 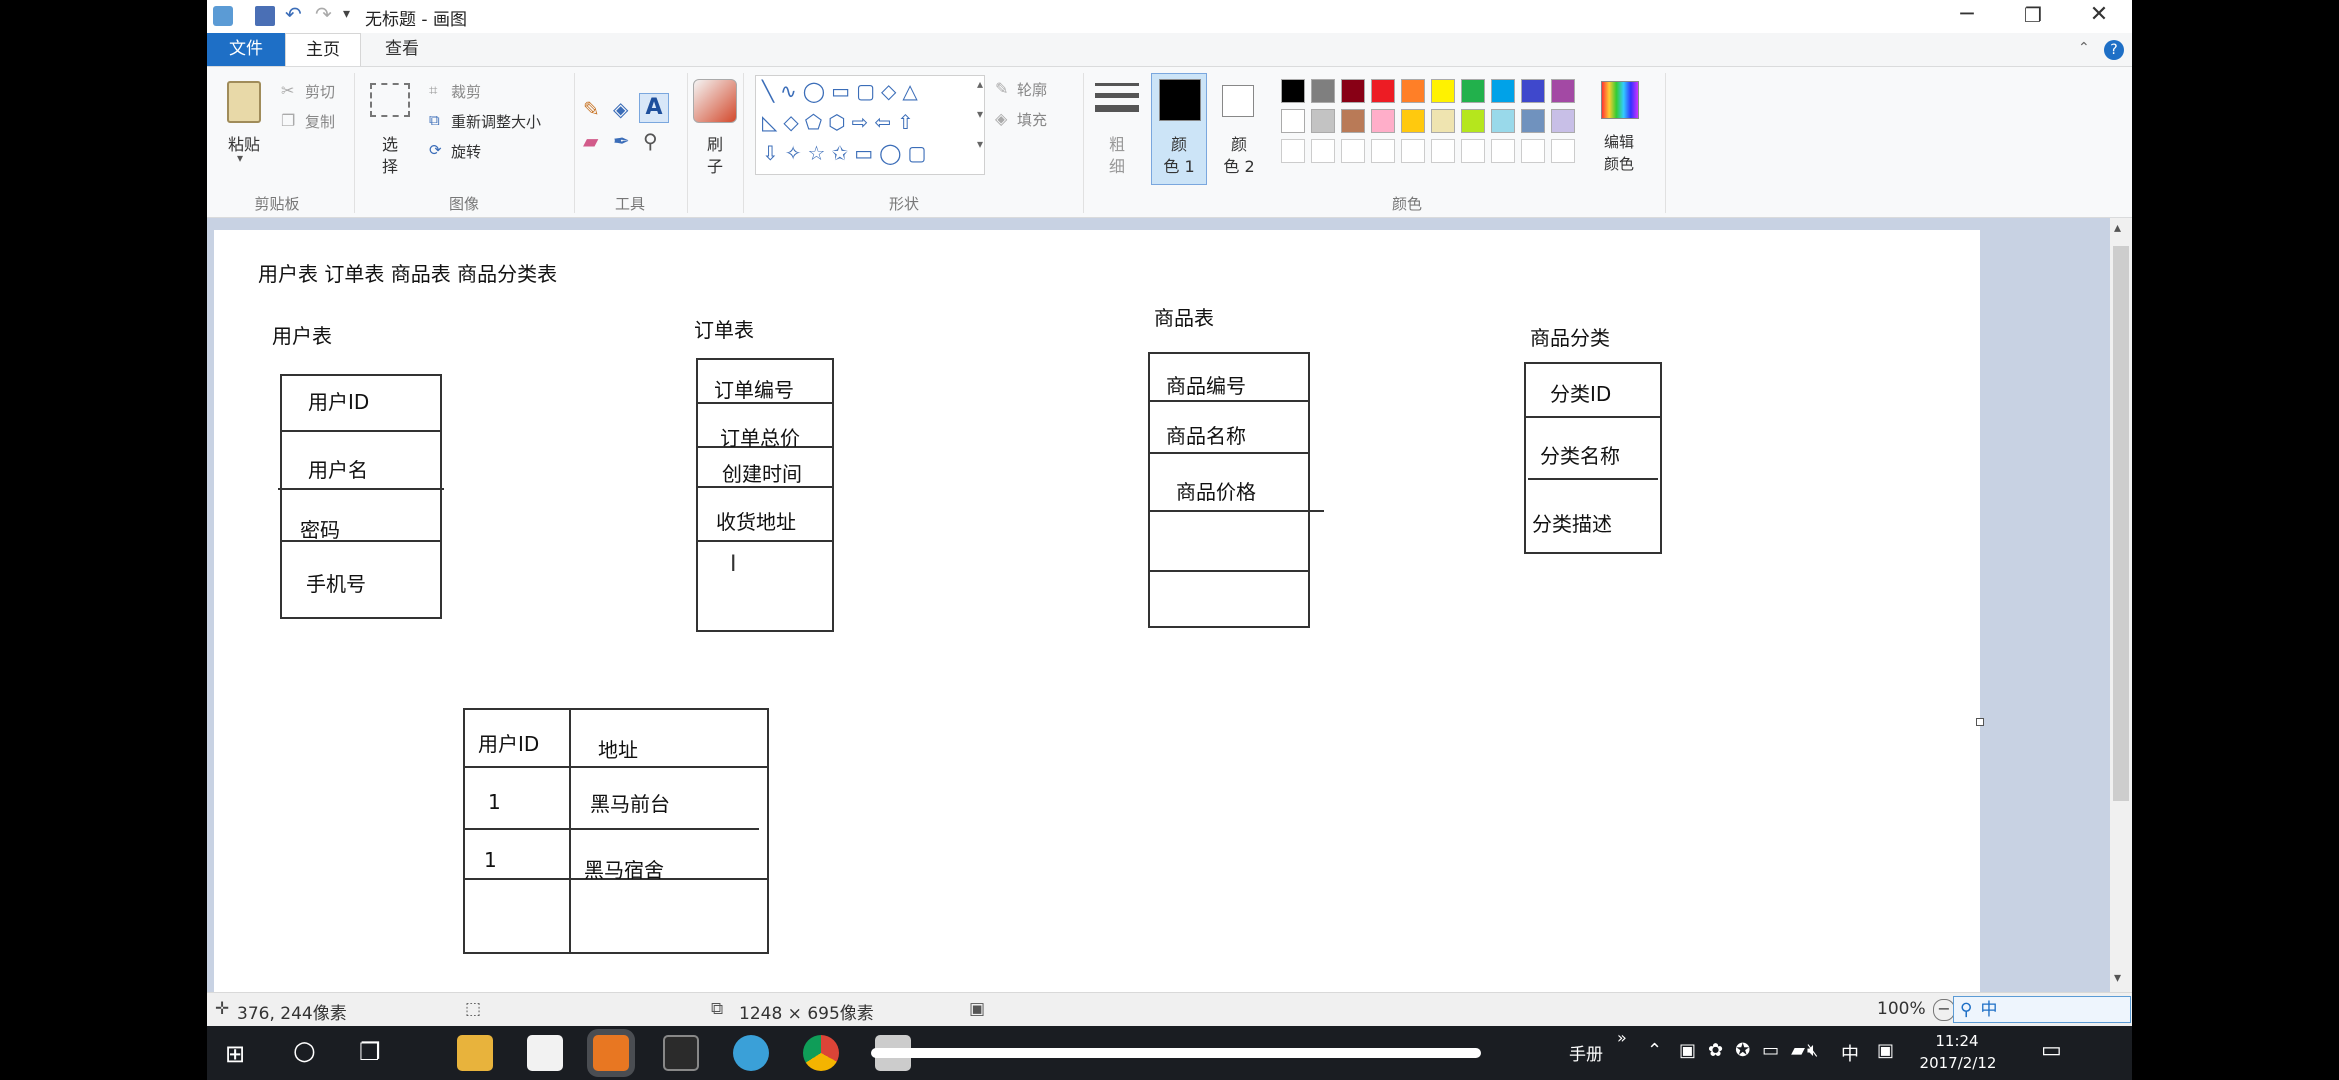 What do you see at coordinates (620, 109) in the screenshot?
I see `fill-bucket-icon: ◈` at bounding box center [620, 109].